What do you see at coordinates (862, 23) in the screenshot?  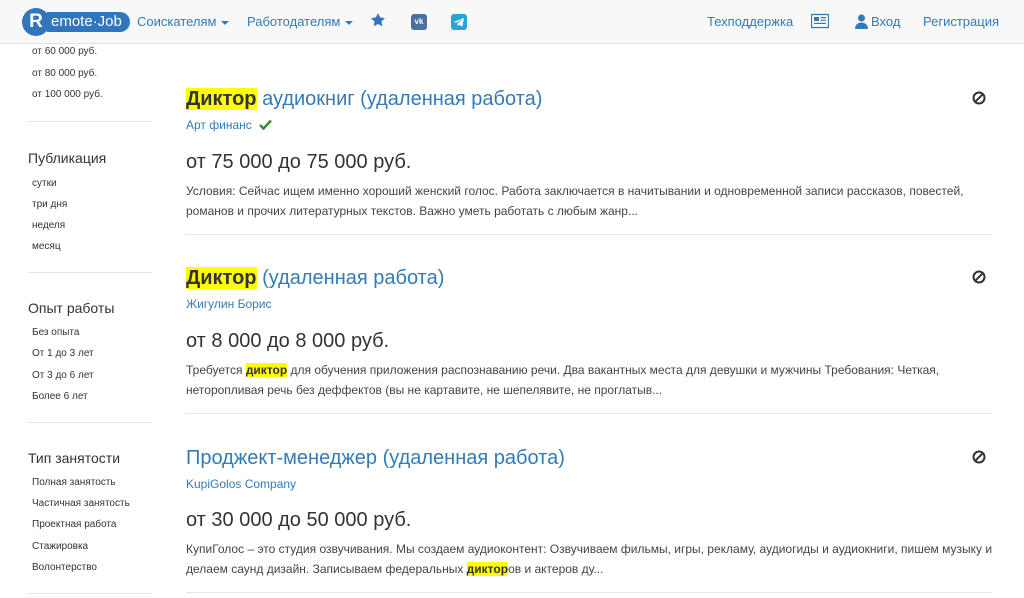 I see `user-icon` at bounding box center [862, 23].